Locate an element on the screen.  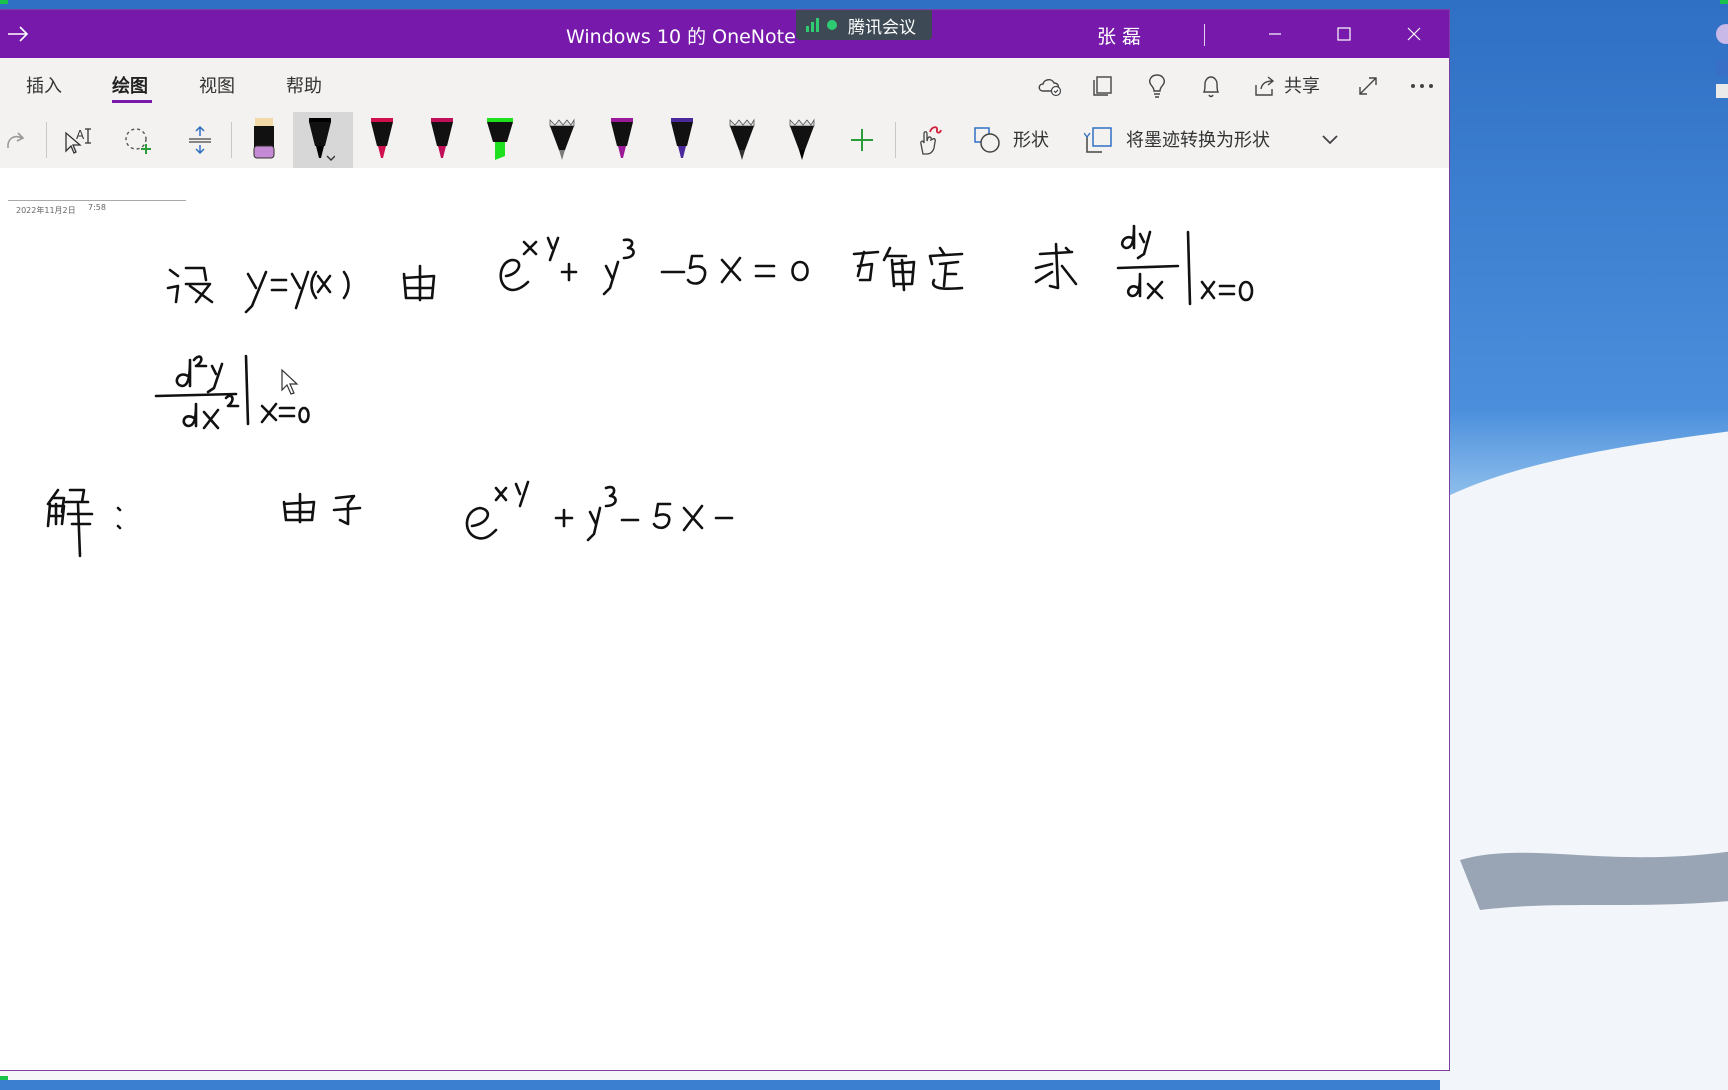
cloud-check-icon is located at coordinates (1050, 88).